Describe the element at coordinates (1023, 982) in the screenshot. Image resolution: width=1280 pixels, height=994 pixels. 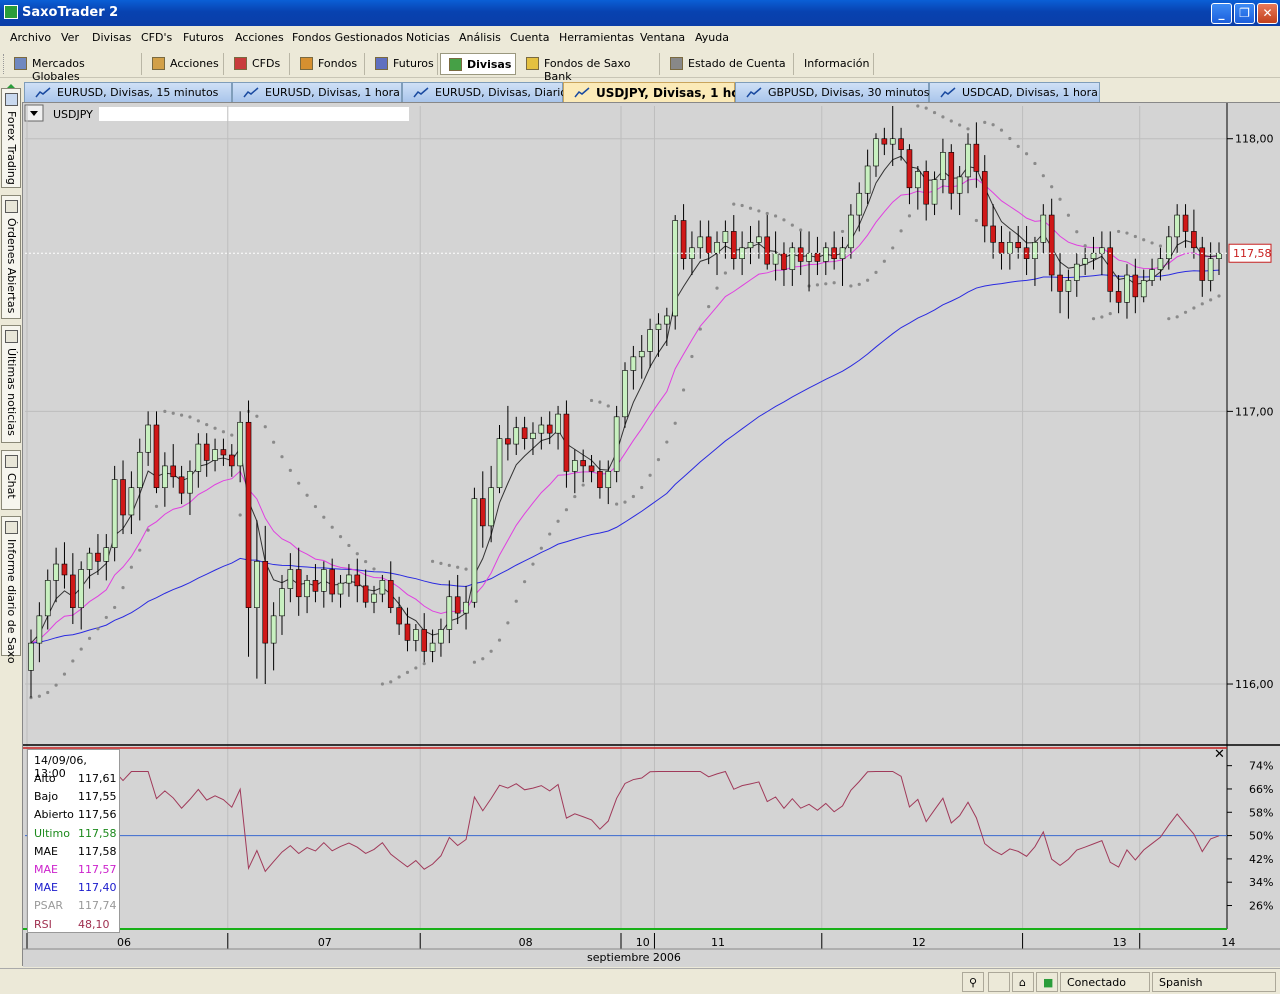
I see `network-icon: ⌂` at that location.